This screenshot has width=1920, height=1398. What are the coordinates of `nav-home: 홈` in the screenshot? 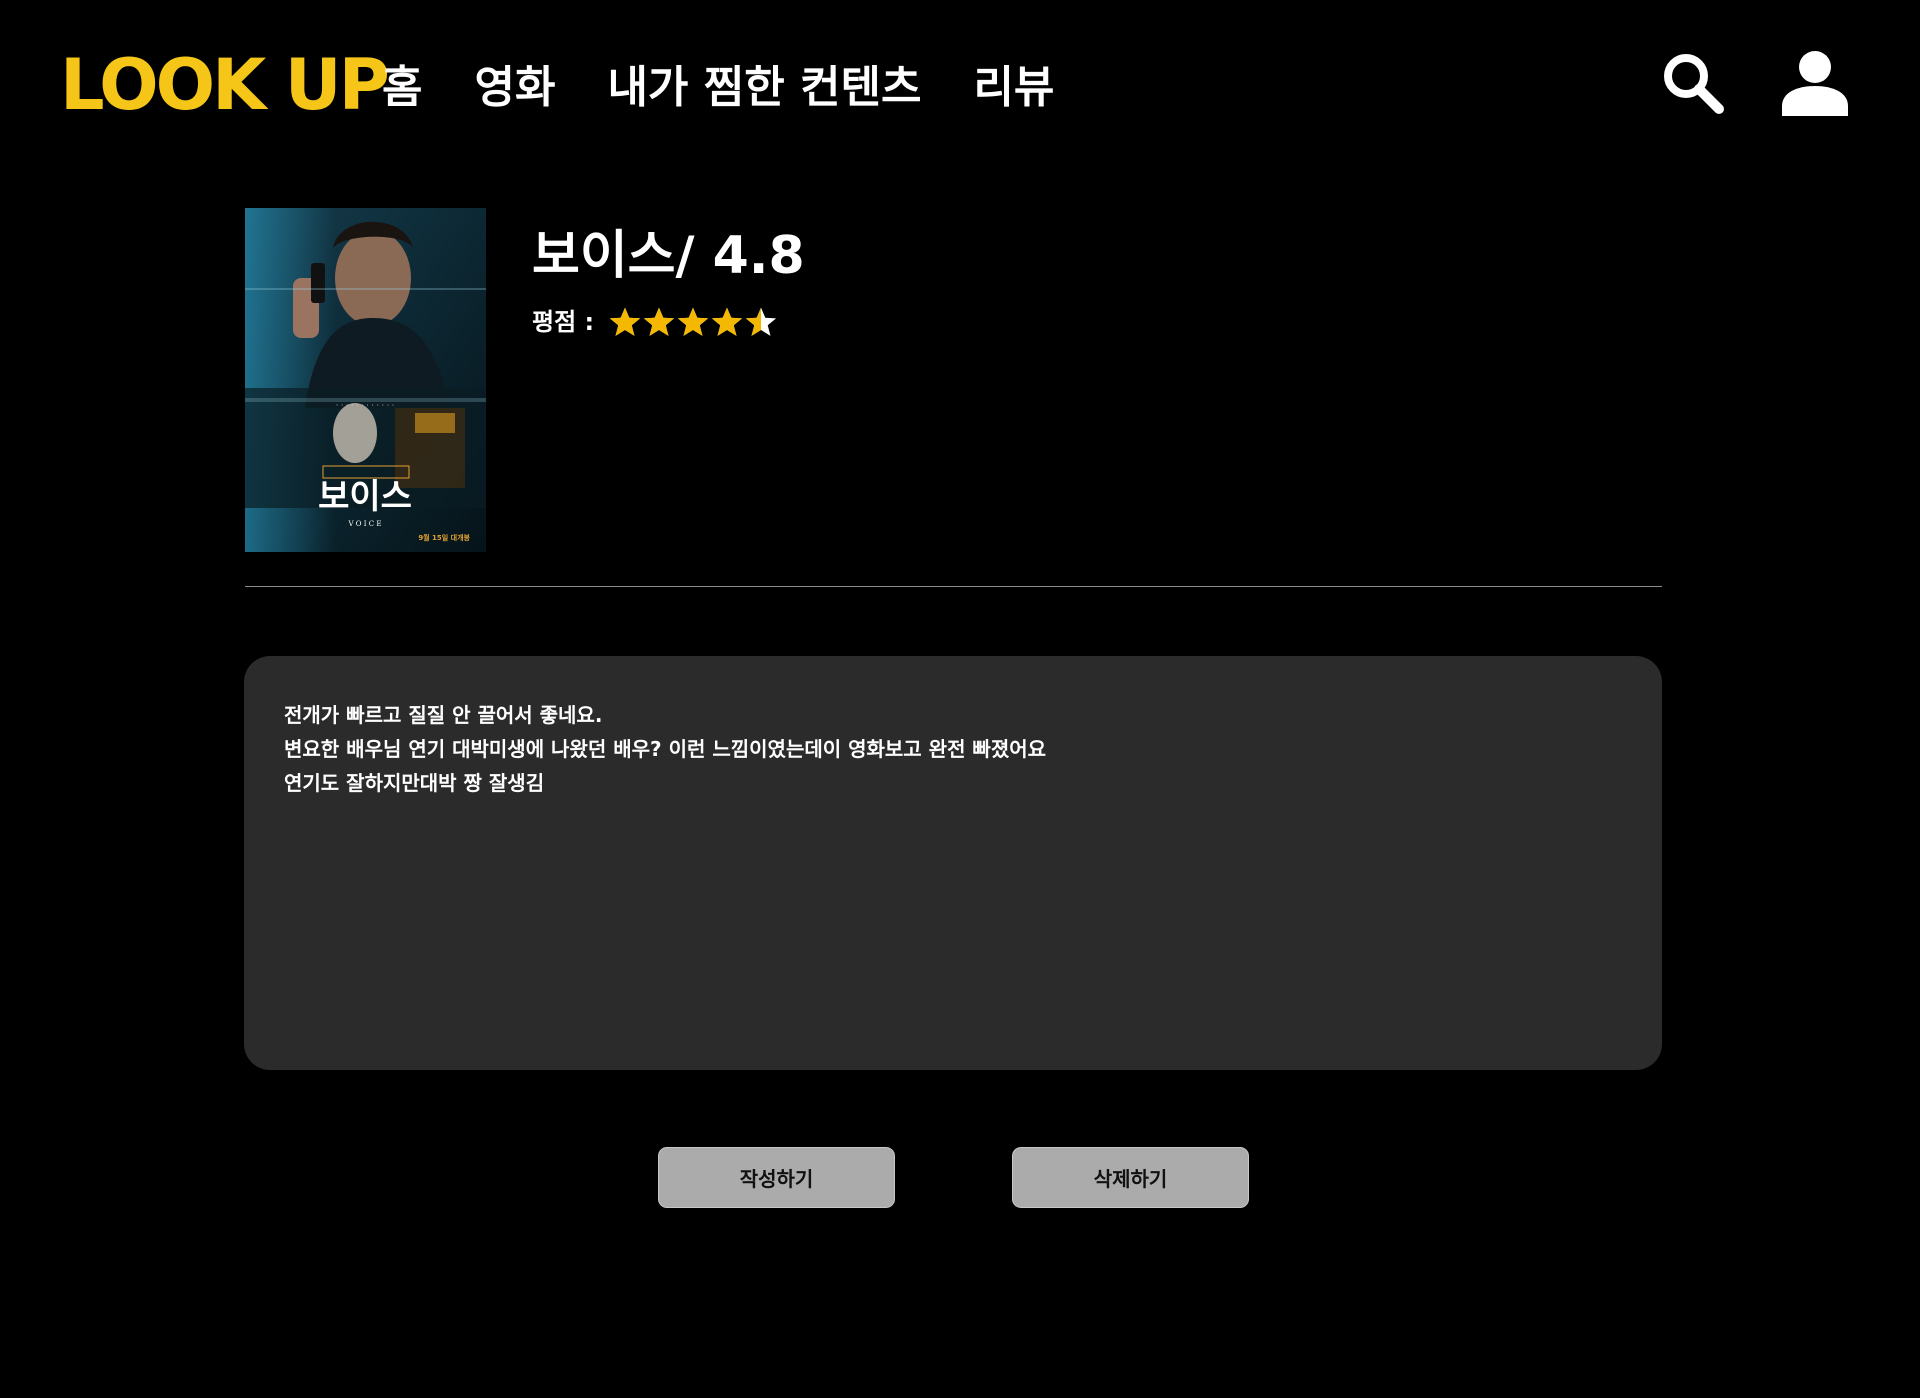 It's located at (402, 88).